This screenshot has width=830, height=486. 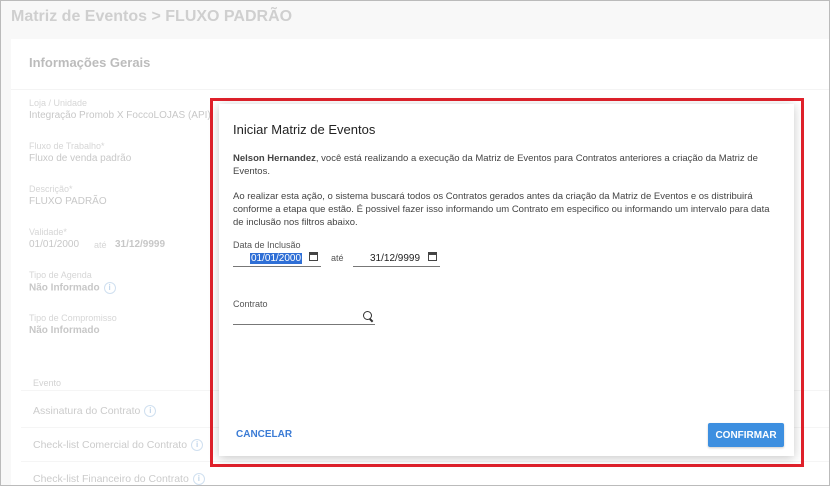 I want to click on date-from-value: 01/01/2000, so click(x=276, y=258).